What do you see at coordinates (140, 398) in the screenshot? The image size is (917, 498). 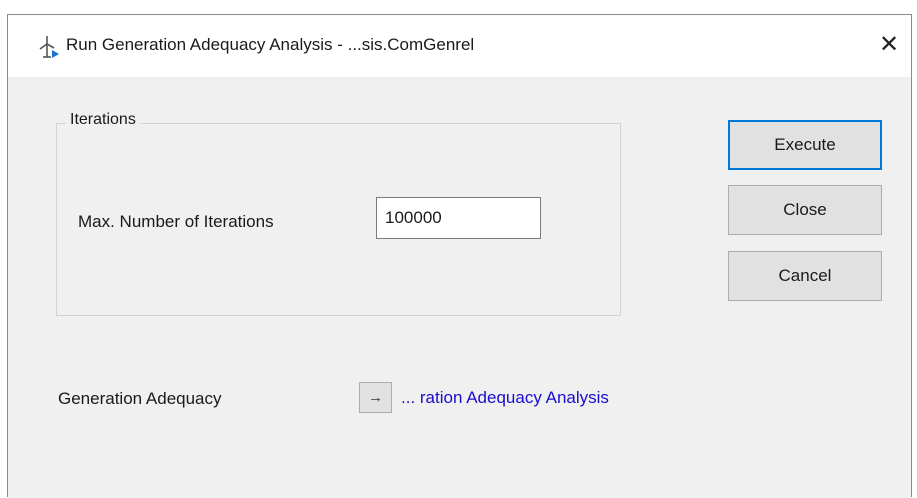 I see `generation-adequacy-label: Generation Adequacy` at bounding box center [140, 398].